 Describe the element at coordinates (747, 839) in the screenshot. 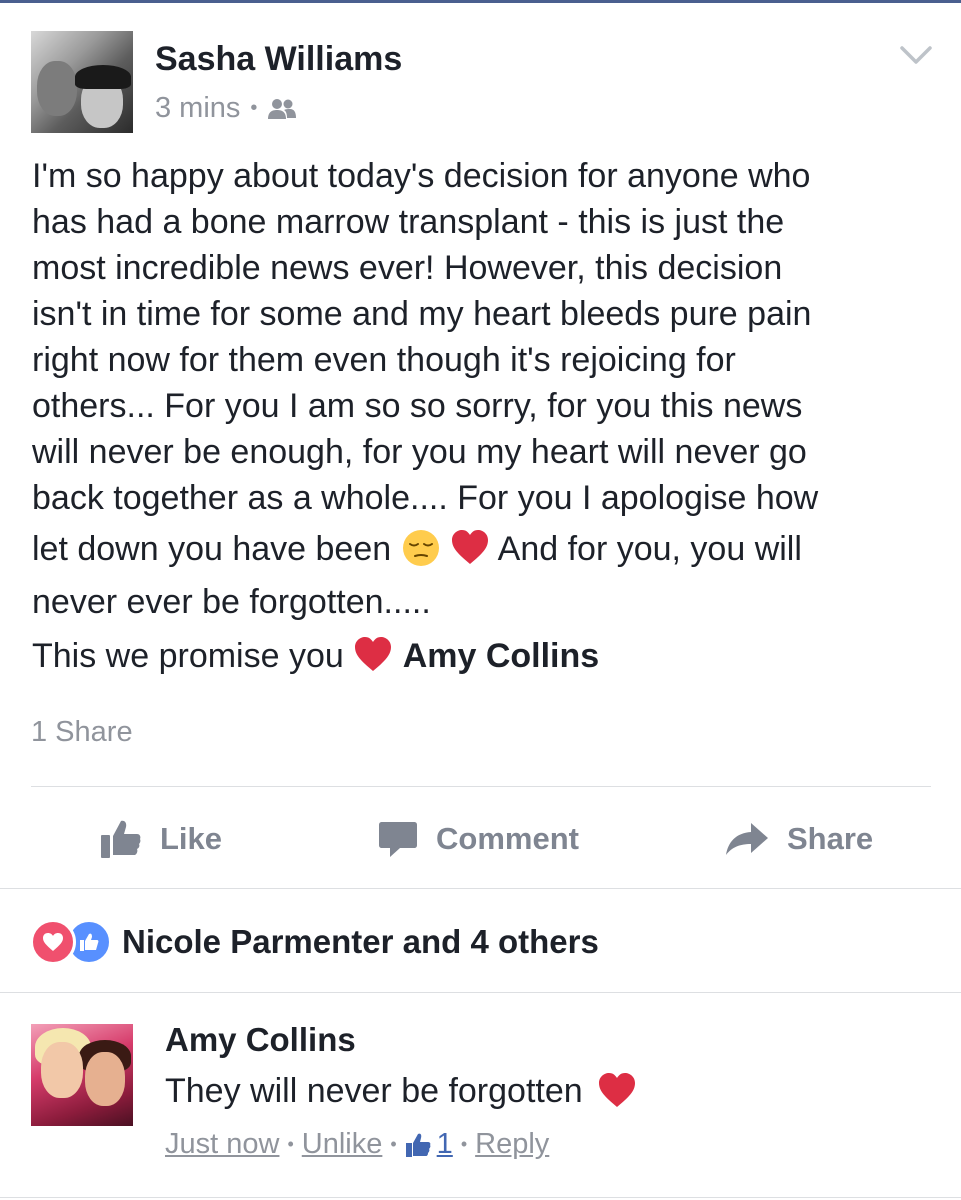

I see `share-arrow-icon` at that location.